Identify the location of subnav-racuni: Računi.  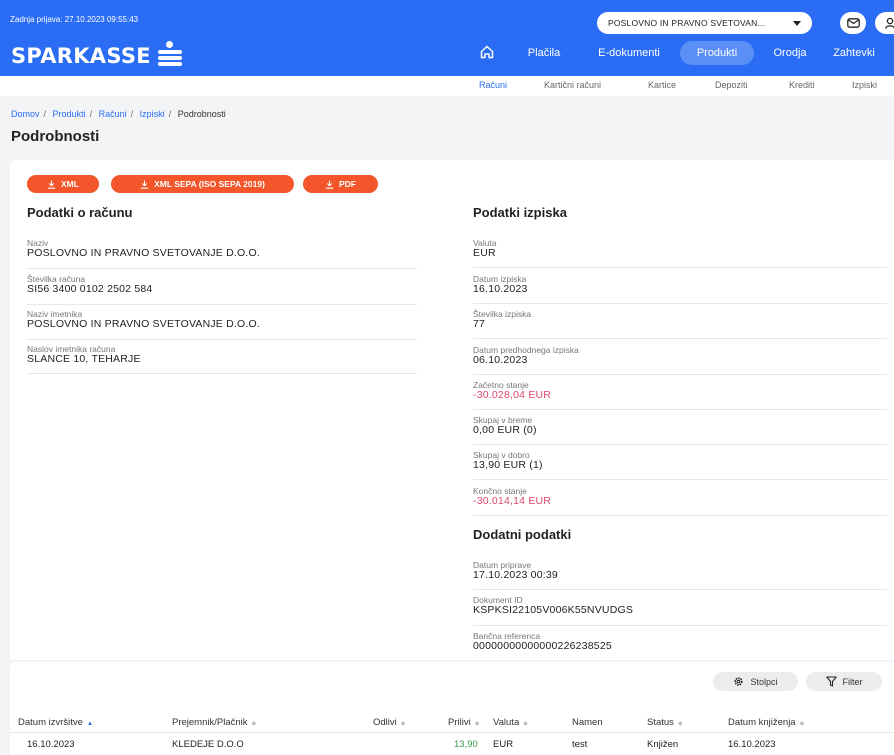
(493, 85).